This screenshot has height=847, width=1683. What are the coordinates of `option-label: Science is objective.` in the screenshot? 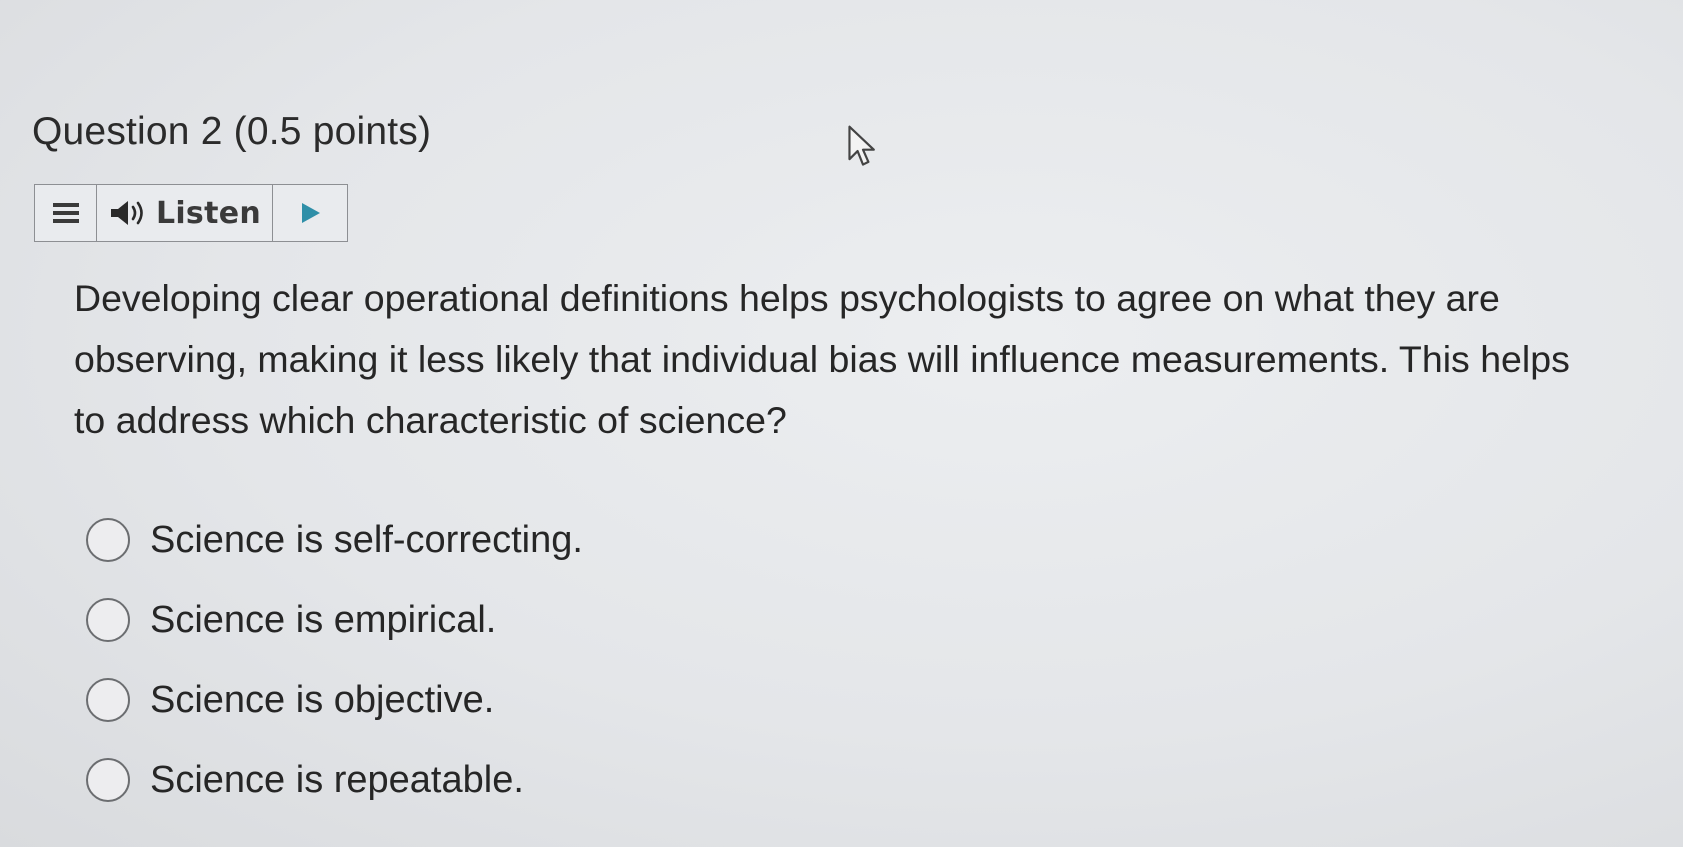 It's located at (322, 699).